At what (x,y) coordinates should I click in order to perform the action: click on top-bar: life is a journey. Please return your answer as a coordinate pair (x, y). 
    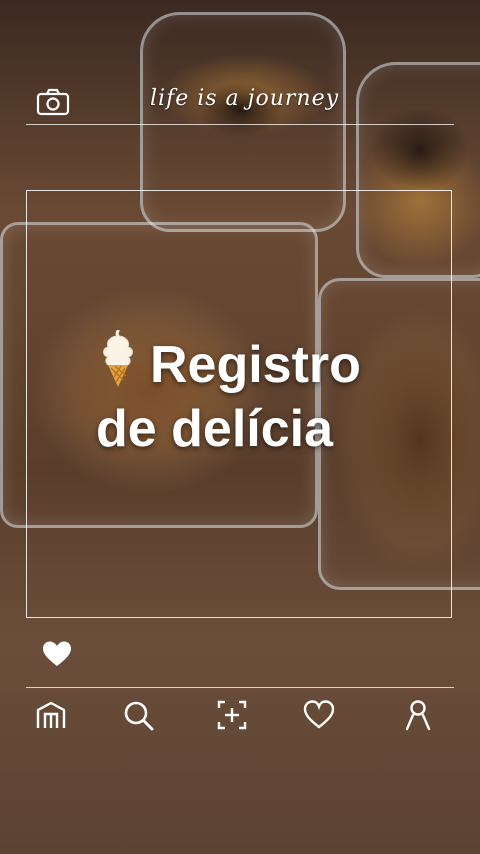
    Looking at the image, I should click on (240, 103).